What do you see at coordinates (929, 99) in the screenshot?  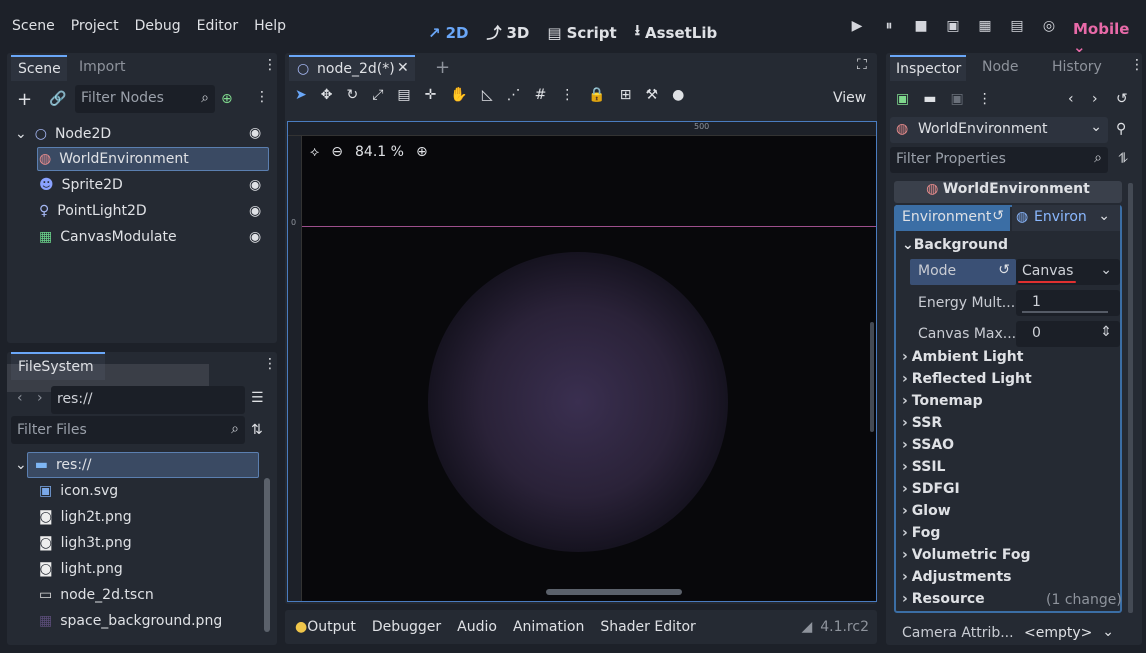 I see `open-folder-icon: ▬` at bounding box center [929, 99].